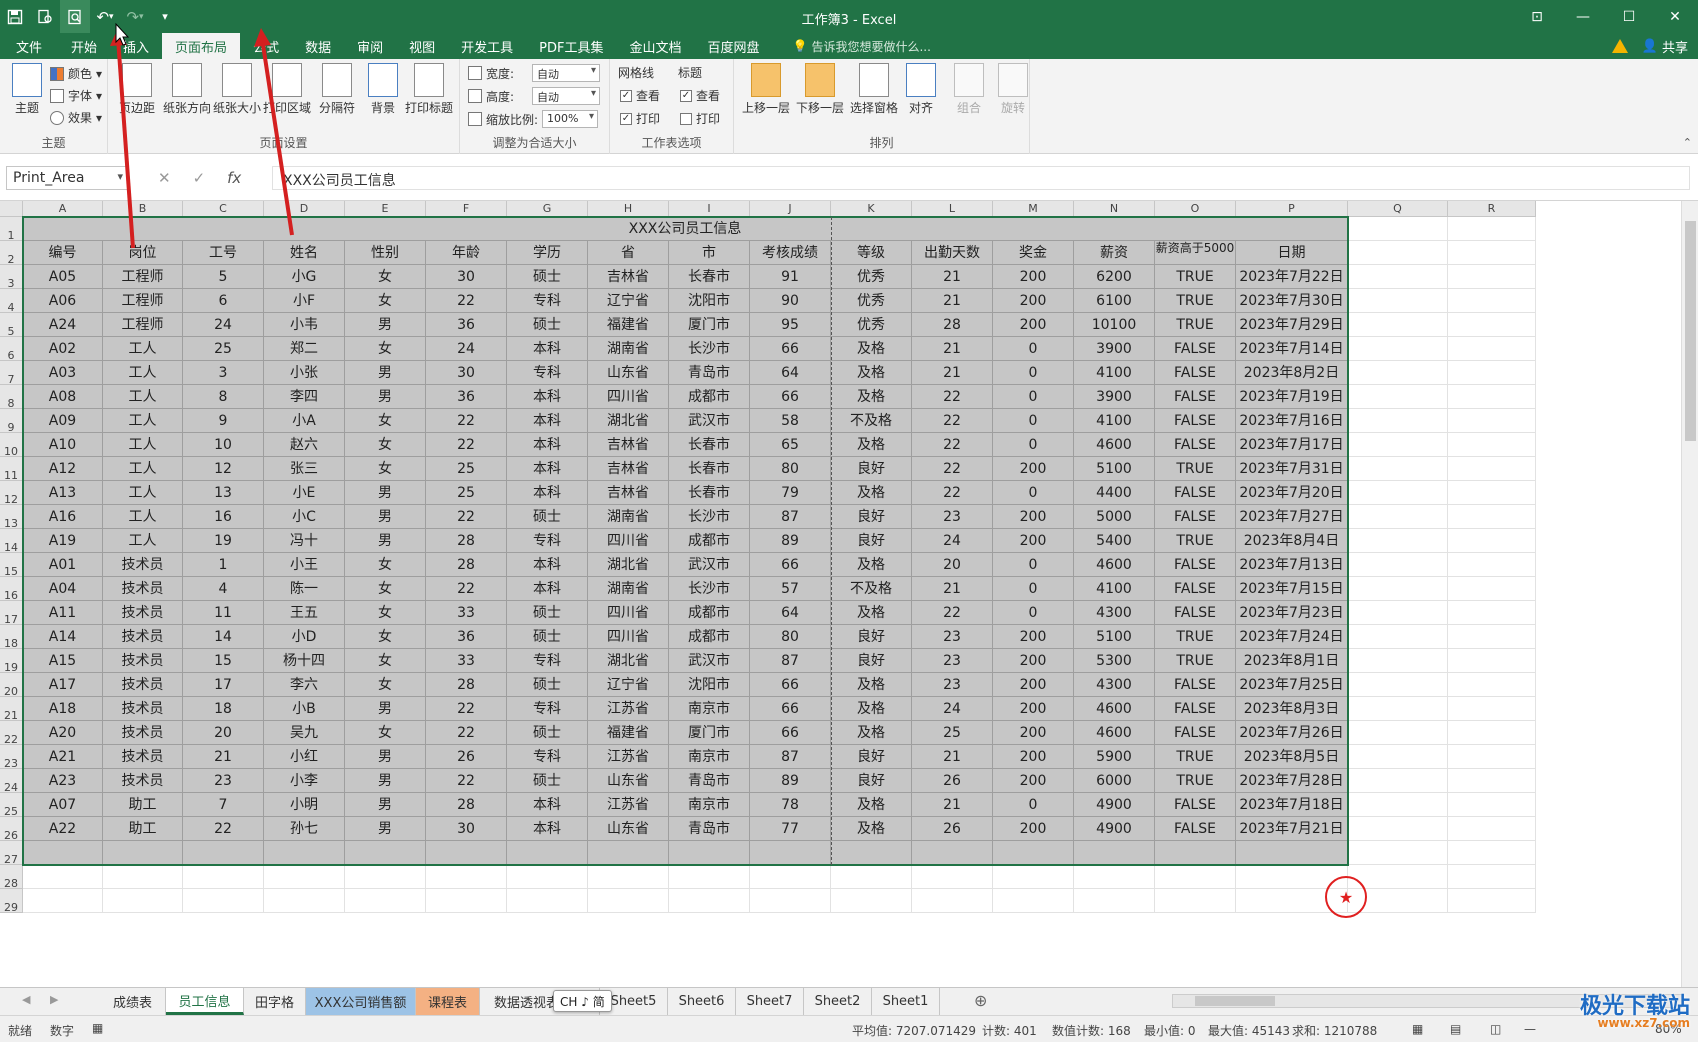 The height and width of the screenshot is (1042, 1698). Describe the element at coordinates (871, 373) in the screenshot. I see `table-cell: 及格` at that location.